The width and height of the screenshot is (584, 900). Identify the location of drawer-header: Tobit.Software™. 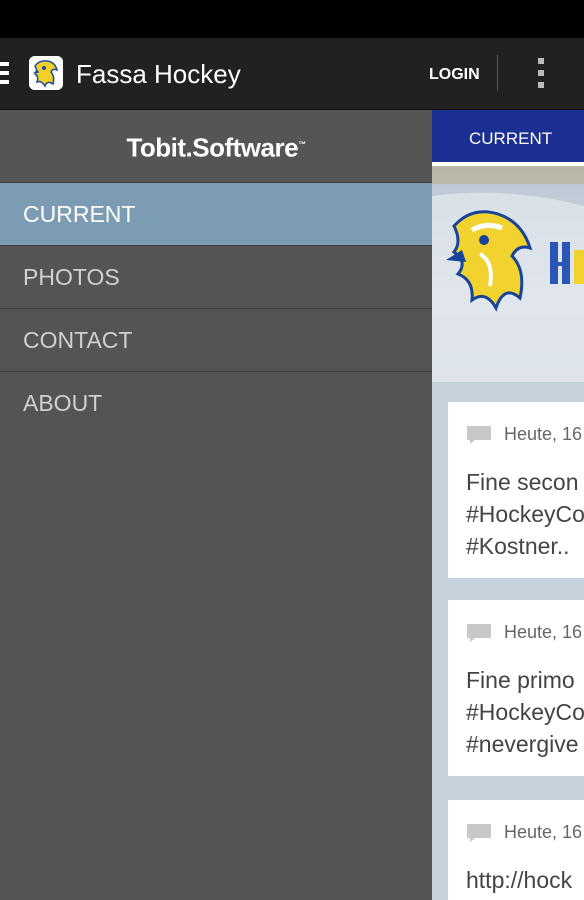
(216, 146).